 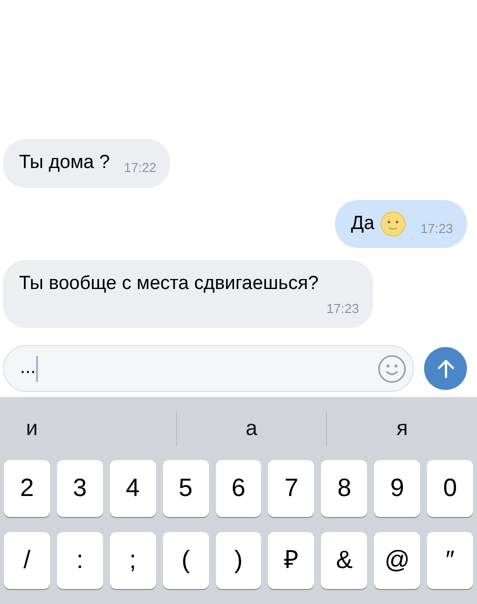 What do you see at coordinates (402, 428) in the screenshot?
I see `suggestion: я` at bounding box center [402, 428].